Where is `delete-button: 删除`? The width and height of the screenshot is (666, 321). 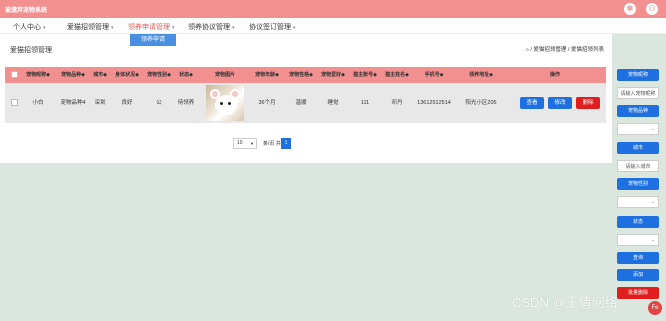
delete-button: 删除 is located at coordinates (588, 103).